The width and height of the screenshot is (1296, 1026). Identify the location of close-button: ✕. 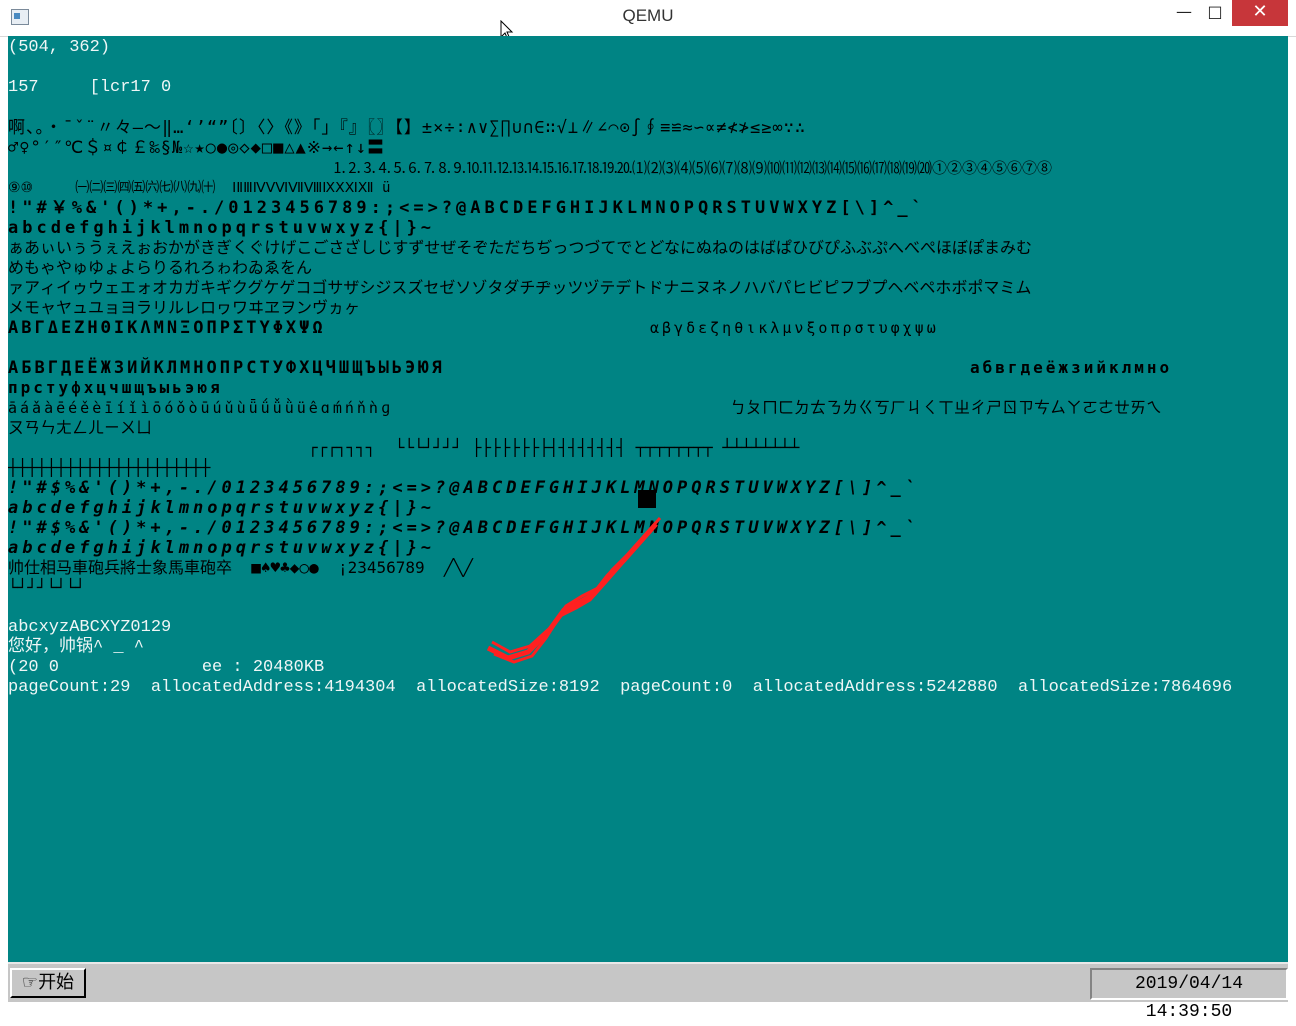
(1260, 13).